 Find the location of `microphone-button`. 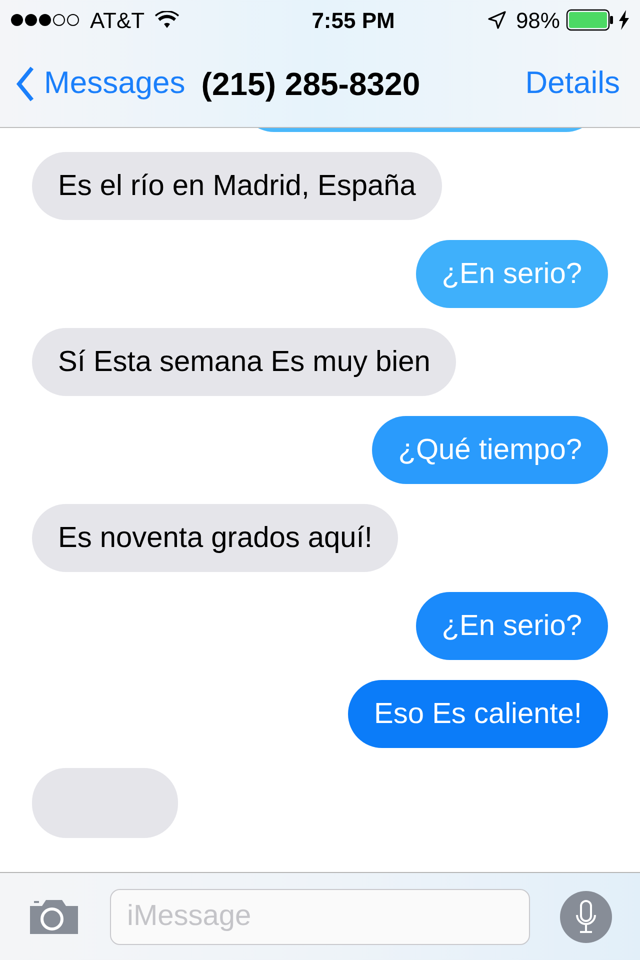

microphone-button is located at coordinates (586, 916).